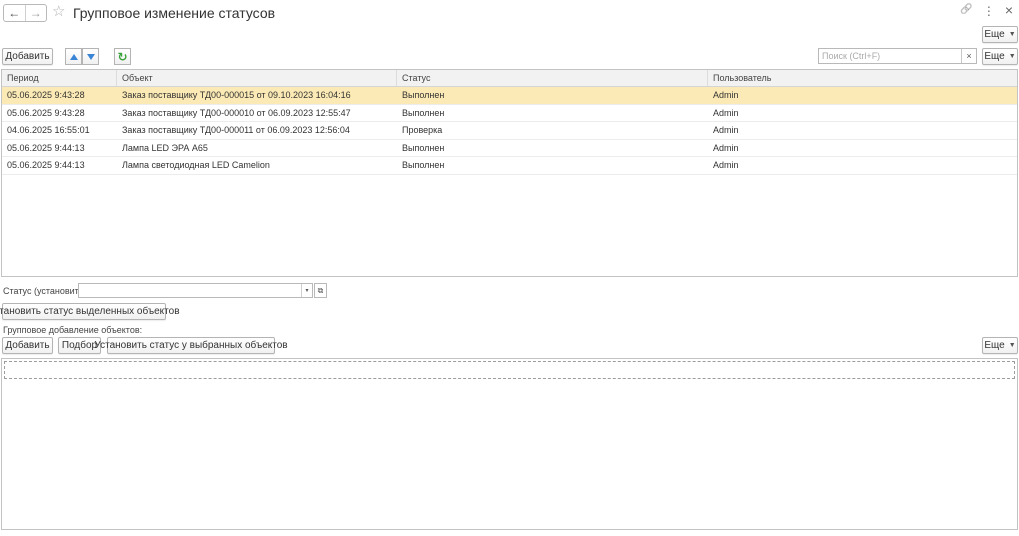  Describe the element at coordinates (862, 78) in the screenshot. I see `column-header-user: Пользователь` at that location.